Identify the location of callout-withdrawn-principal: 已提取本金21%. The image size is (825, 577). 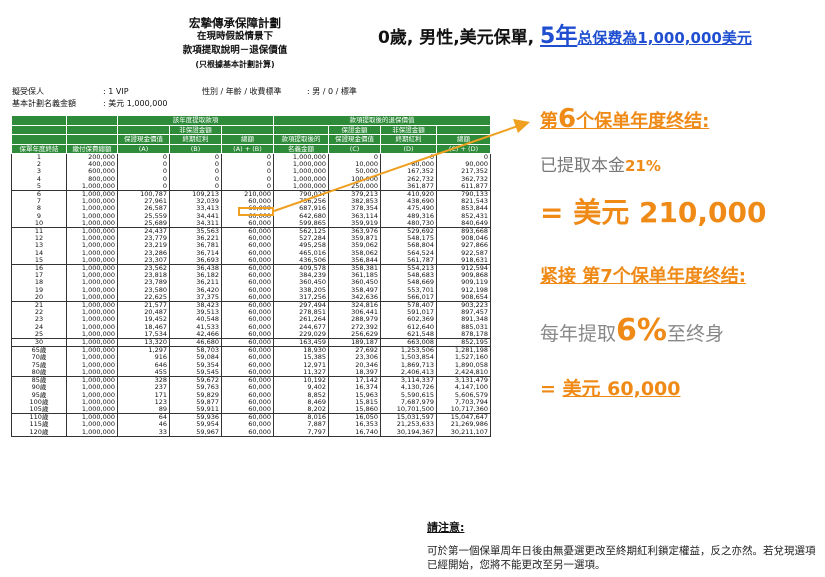
(600, 166).